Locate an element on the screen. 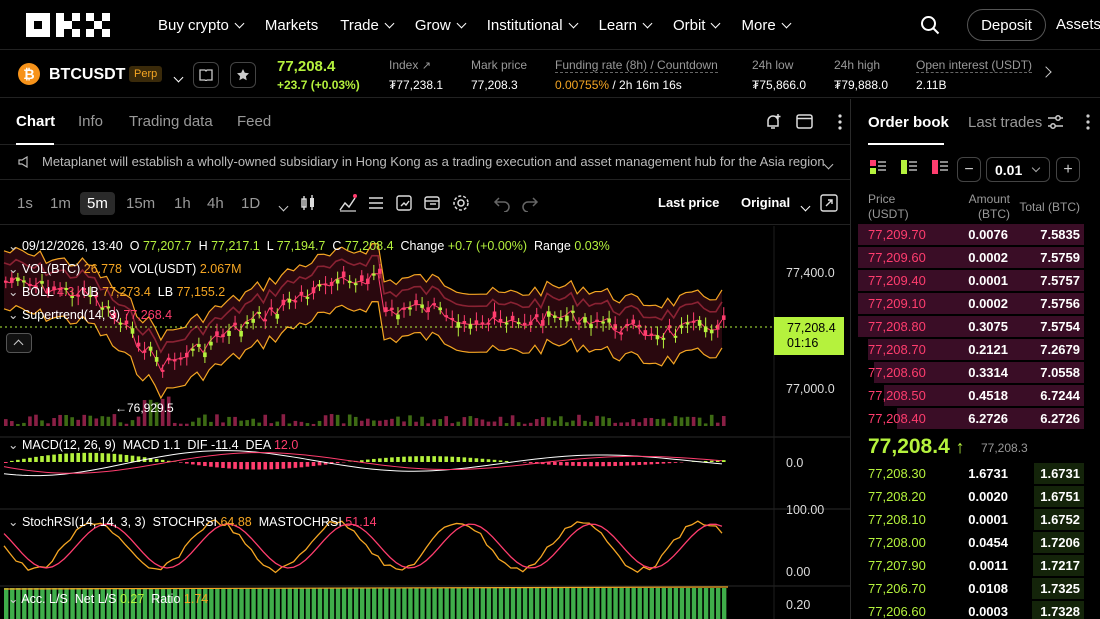  ask-row: 77,209.40 0.0001 7.5757 is located at coordinates (971, 280).